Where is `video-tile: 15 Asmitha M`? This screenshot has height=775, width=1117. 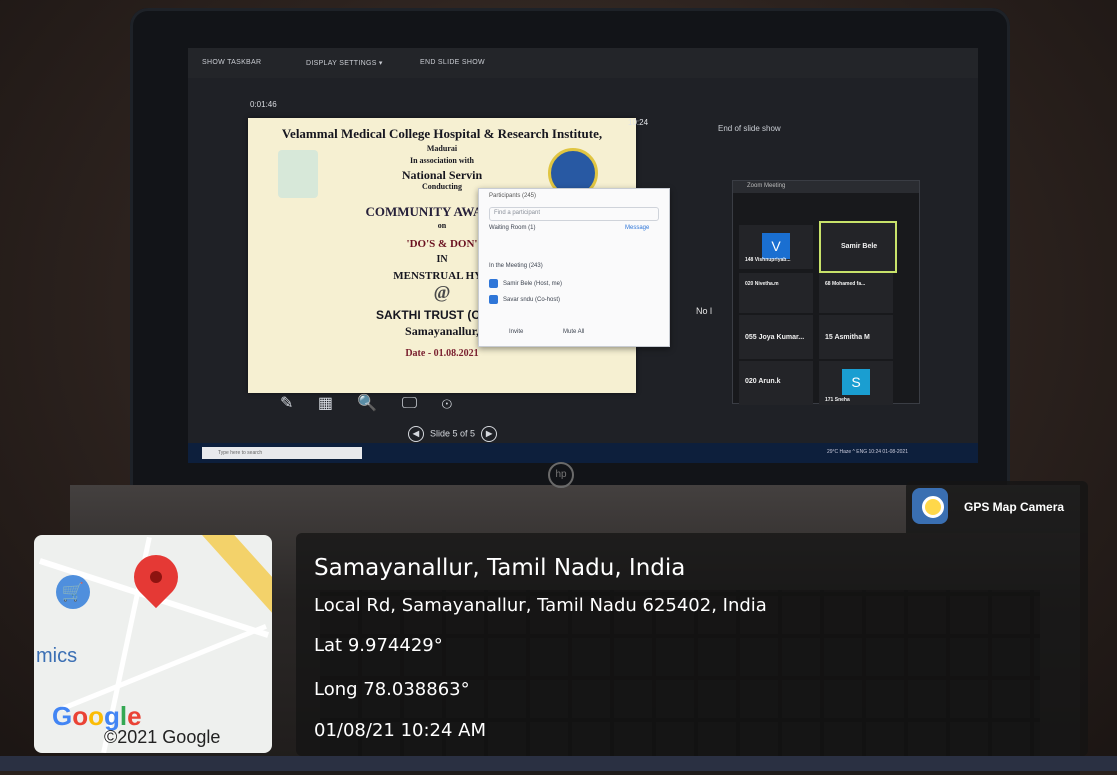
video-tile: 15 Asmitha M is located at coordinates (856, 337).